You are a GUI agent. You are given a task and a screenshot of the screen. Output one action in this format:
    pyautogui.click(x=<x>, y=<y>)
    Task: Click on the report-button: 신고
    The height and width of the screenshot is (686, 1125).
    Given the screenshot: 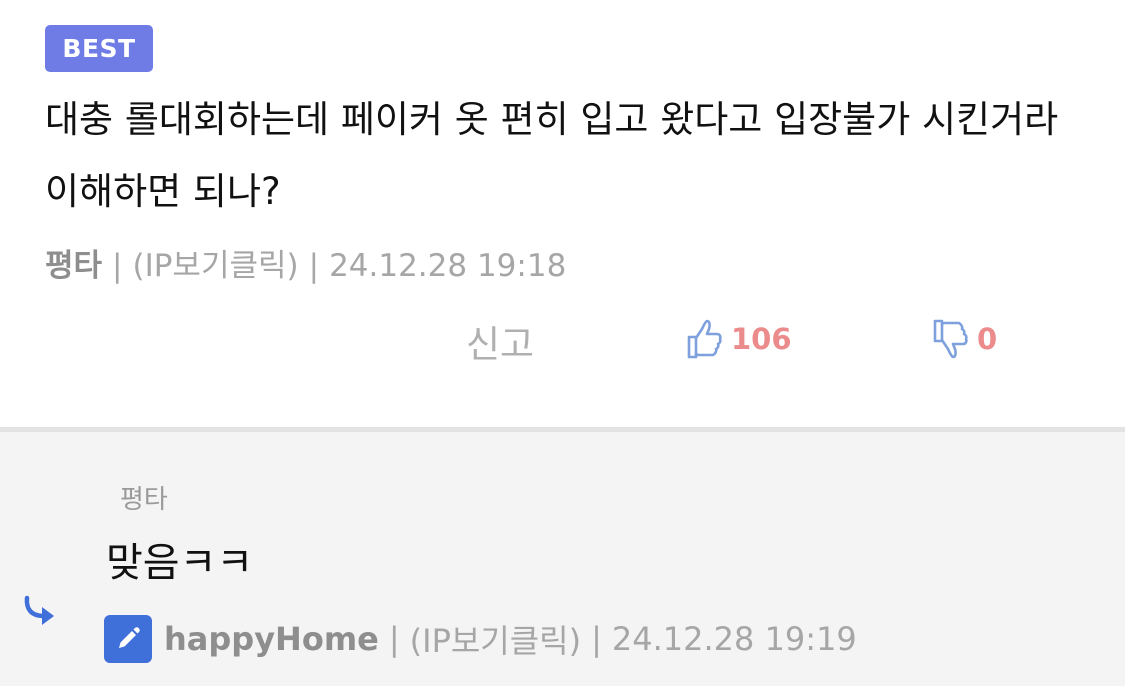 What is the action you would take?
    pyautogui.click(x=500, y=341)
    